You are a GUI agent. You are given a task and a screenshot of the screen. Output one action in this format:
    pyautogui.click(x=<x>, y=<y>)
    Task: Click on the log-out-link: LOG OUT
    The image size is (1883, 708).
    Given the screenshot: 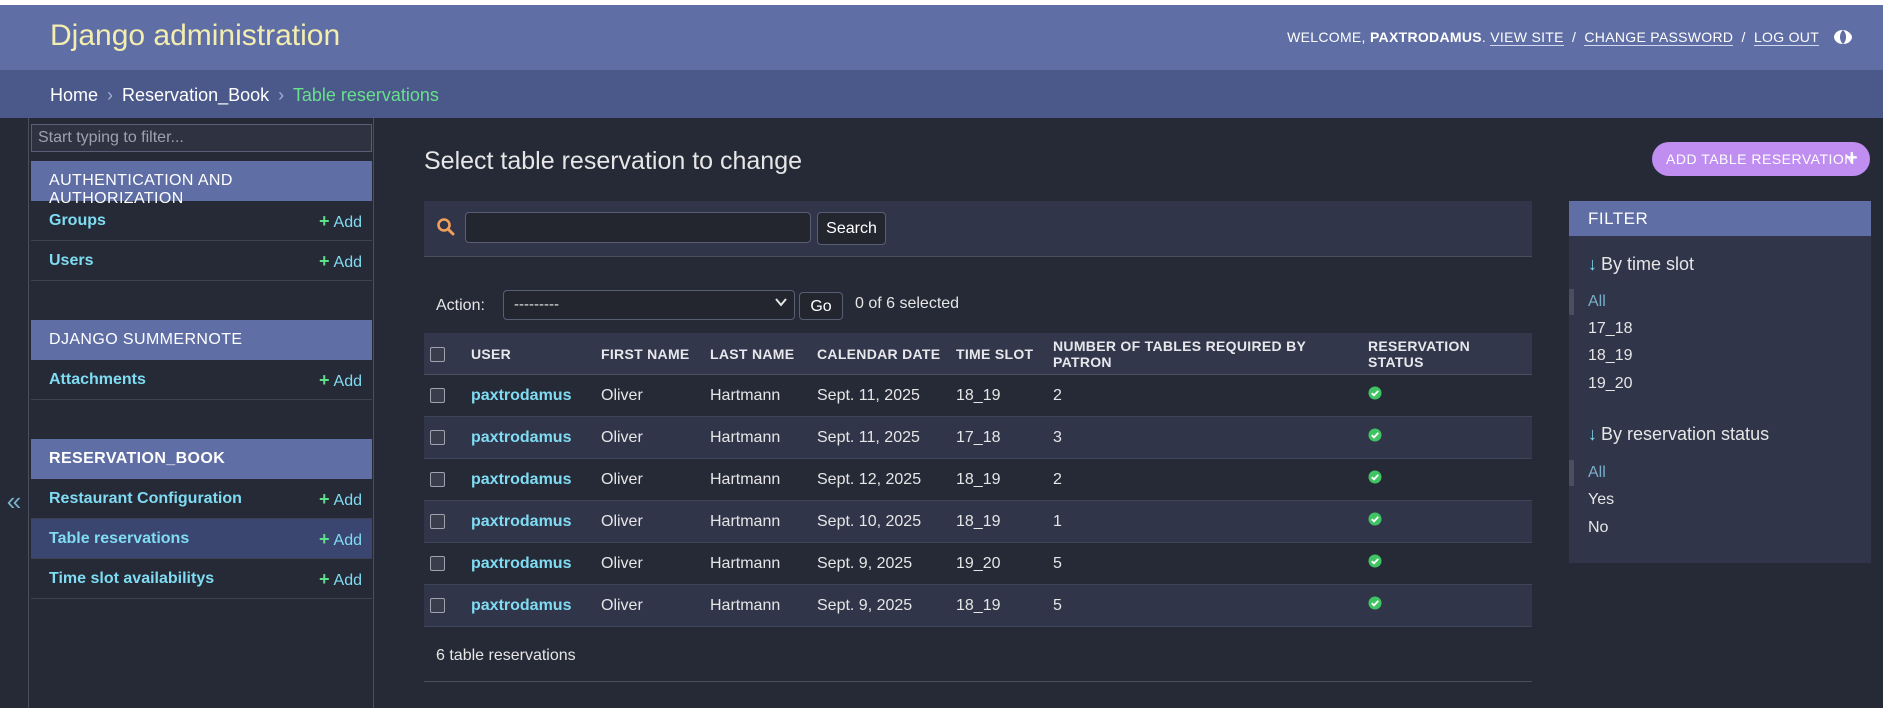 What is the action you would take?
    pyautogui.click(x=1786, y=38)
    